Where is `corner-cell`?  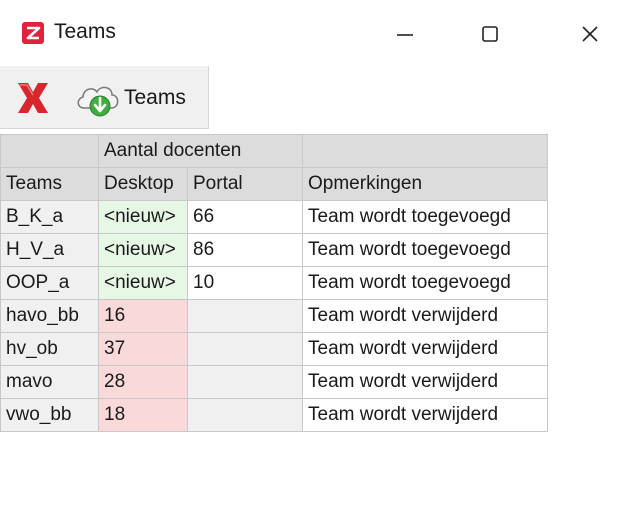
corner-cell is located at coordinates (49, 151).